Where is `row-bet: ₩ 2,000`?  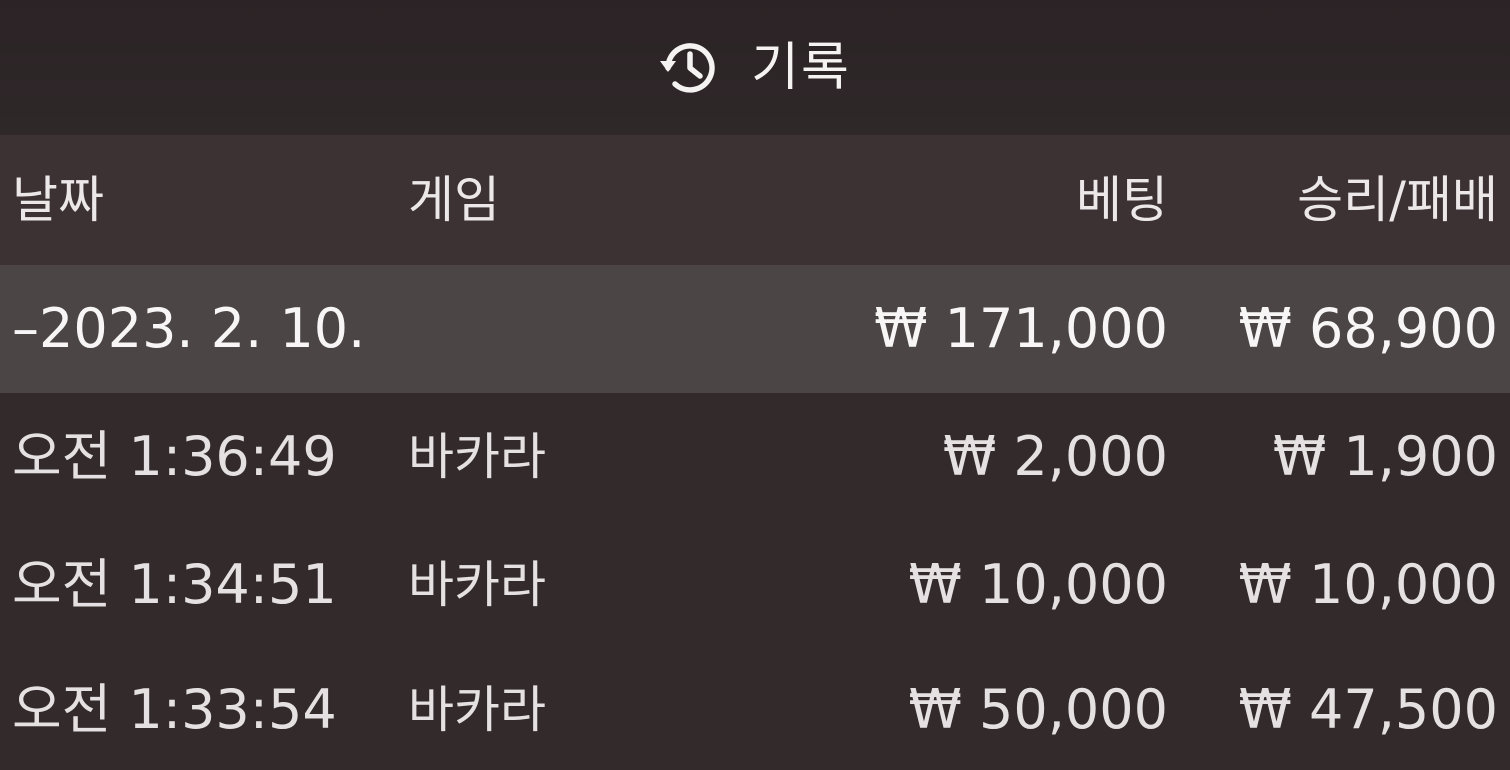 row-bet: ₩ 2,000 is located at coordinates (1055, 456).